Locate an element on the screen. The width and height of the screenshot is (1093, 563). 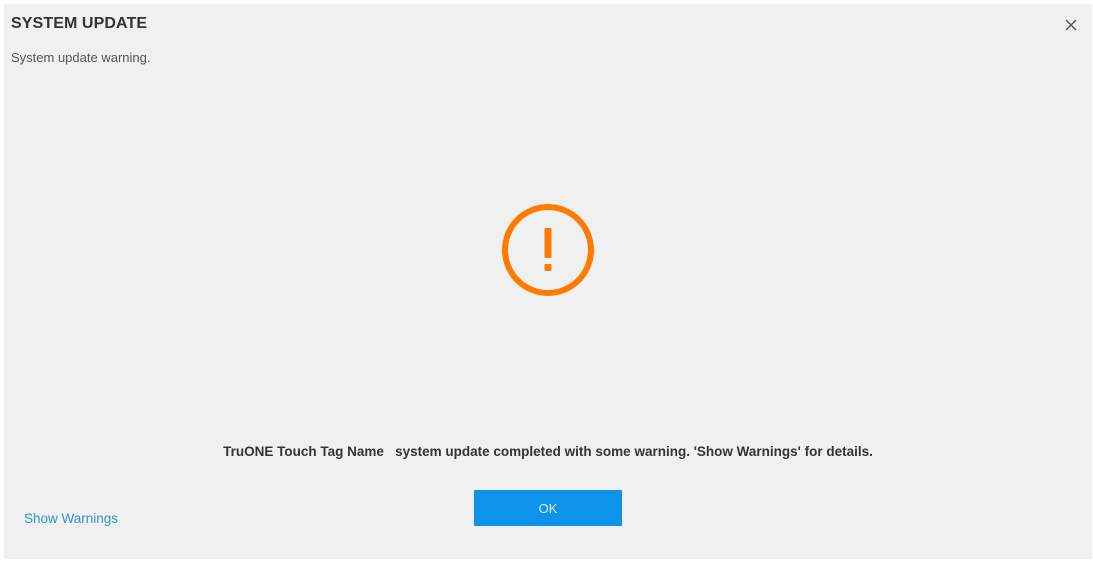
warning-circle-icon is located at coordinates (548, 250).